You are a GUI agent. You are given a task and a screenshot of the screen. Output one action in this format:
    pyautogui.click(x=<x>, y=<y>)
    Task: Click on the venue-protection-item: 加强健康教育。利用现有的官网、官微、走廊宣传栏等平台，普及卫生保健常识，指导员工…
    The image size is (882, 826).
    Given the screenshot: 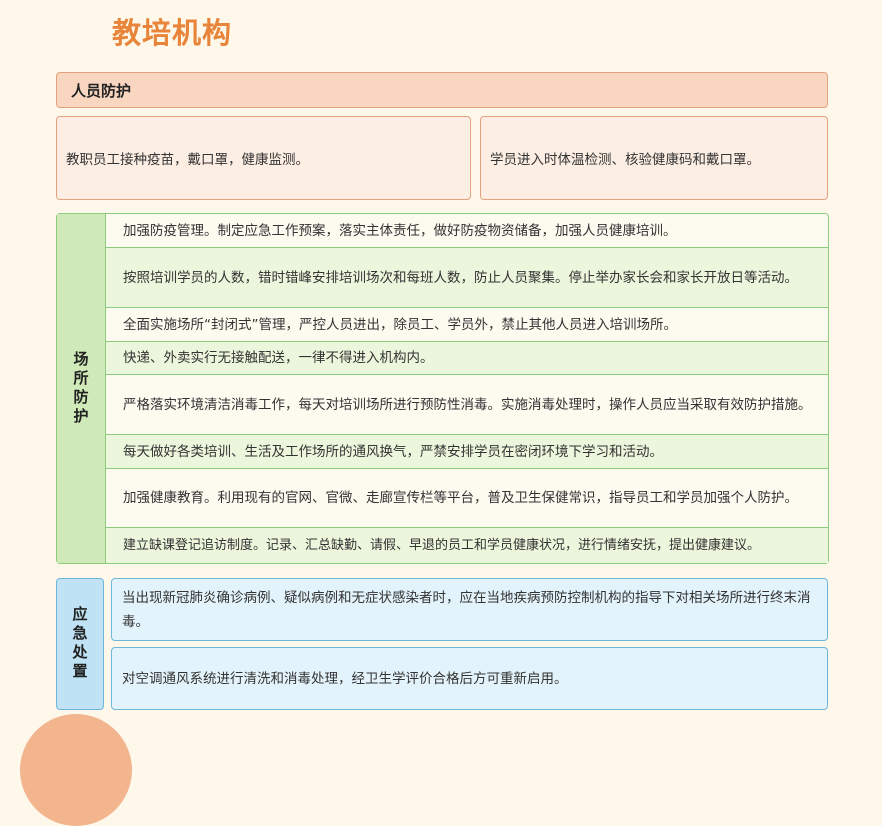 What is the action you would take?
    pyautogui.click(x=467, y=498)
    